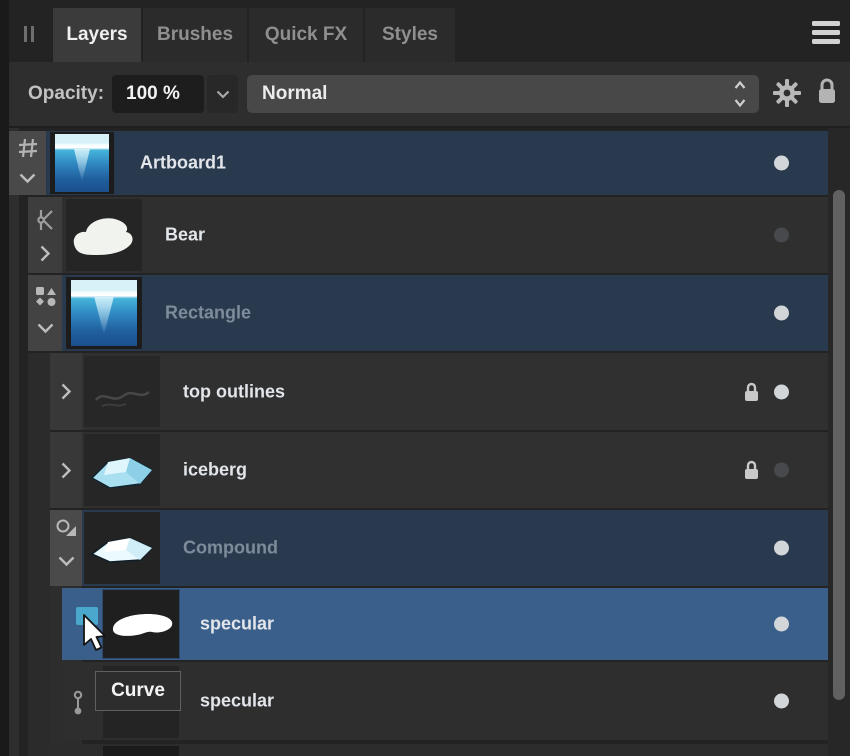  Describe the element at coordinates (439, 470) in the screenshot. I see `layer-row-iceberg: iceberg` at that location.